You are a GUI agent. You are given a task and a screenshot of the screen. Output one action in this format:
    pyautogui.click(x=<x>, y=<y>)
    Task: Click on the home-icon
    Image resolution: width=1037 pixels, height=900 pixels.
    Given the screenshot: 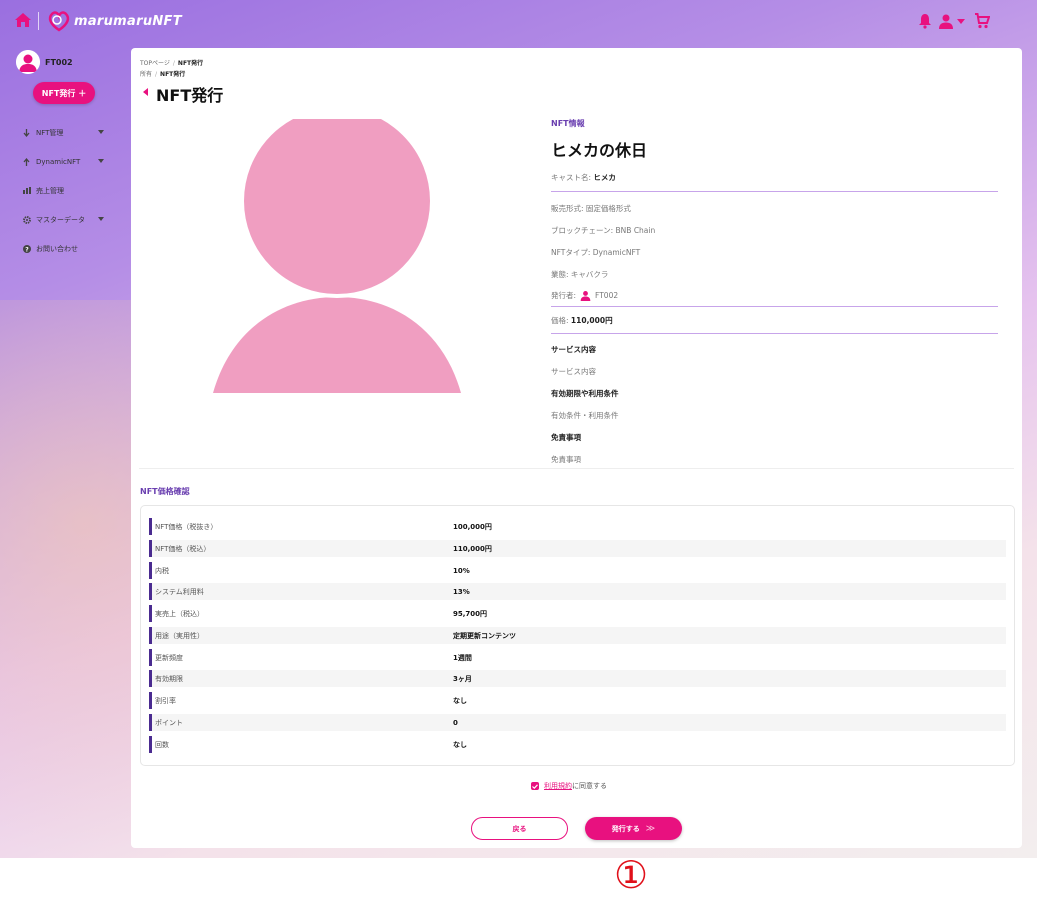 What is the action you would take?
    pyautogui.click(x=23, y=20)
    